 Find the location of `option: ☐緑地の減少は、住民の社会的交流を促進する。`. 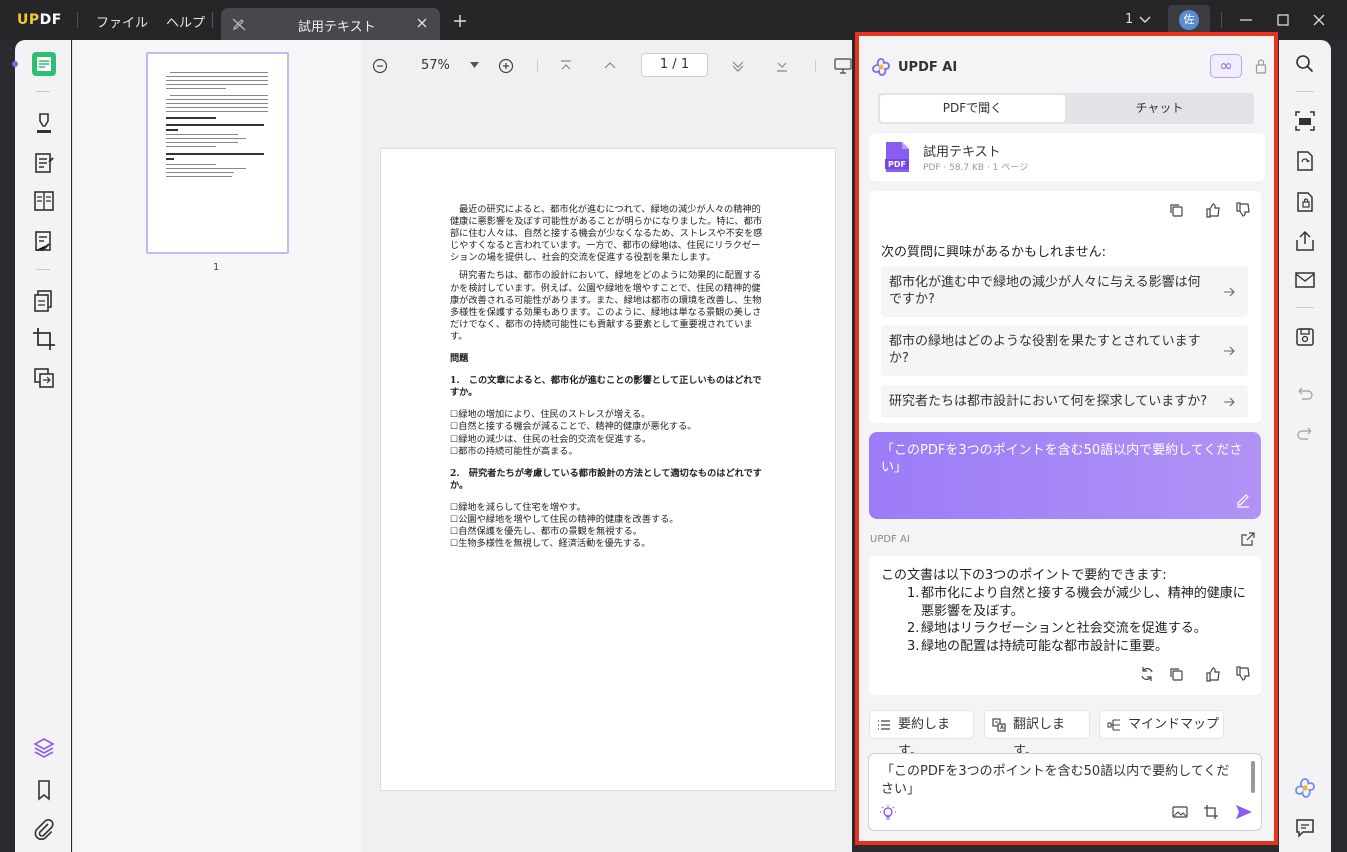

option: ☐緑地の減少は、住民の社会的交流を促進する。 is located at coordinates (551, 439).